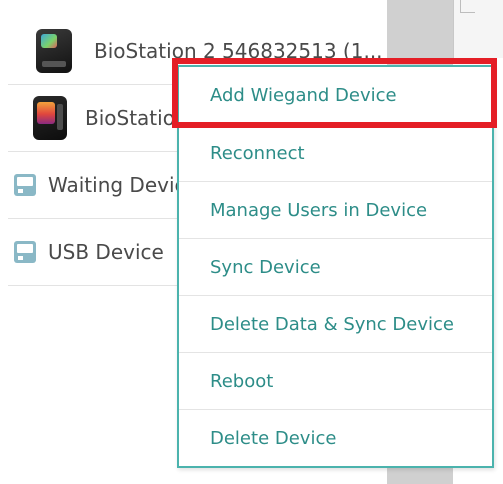 This screenshot has height=484, width=503. What do you see at coordinates (106, 252) in the screenshot?
I see `device-label: USB Device` at bounding box center [106, 252].